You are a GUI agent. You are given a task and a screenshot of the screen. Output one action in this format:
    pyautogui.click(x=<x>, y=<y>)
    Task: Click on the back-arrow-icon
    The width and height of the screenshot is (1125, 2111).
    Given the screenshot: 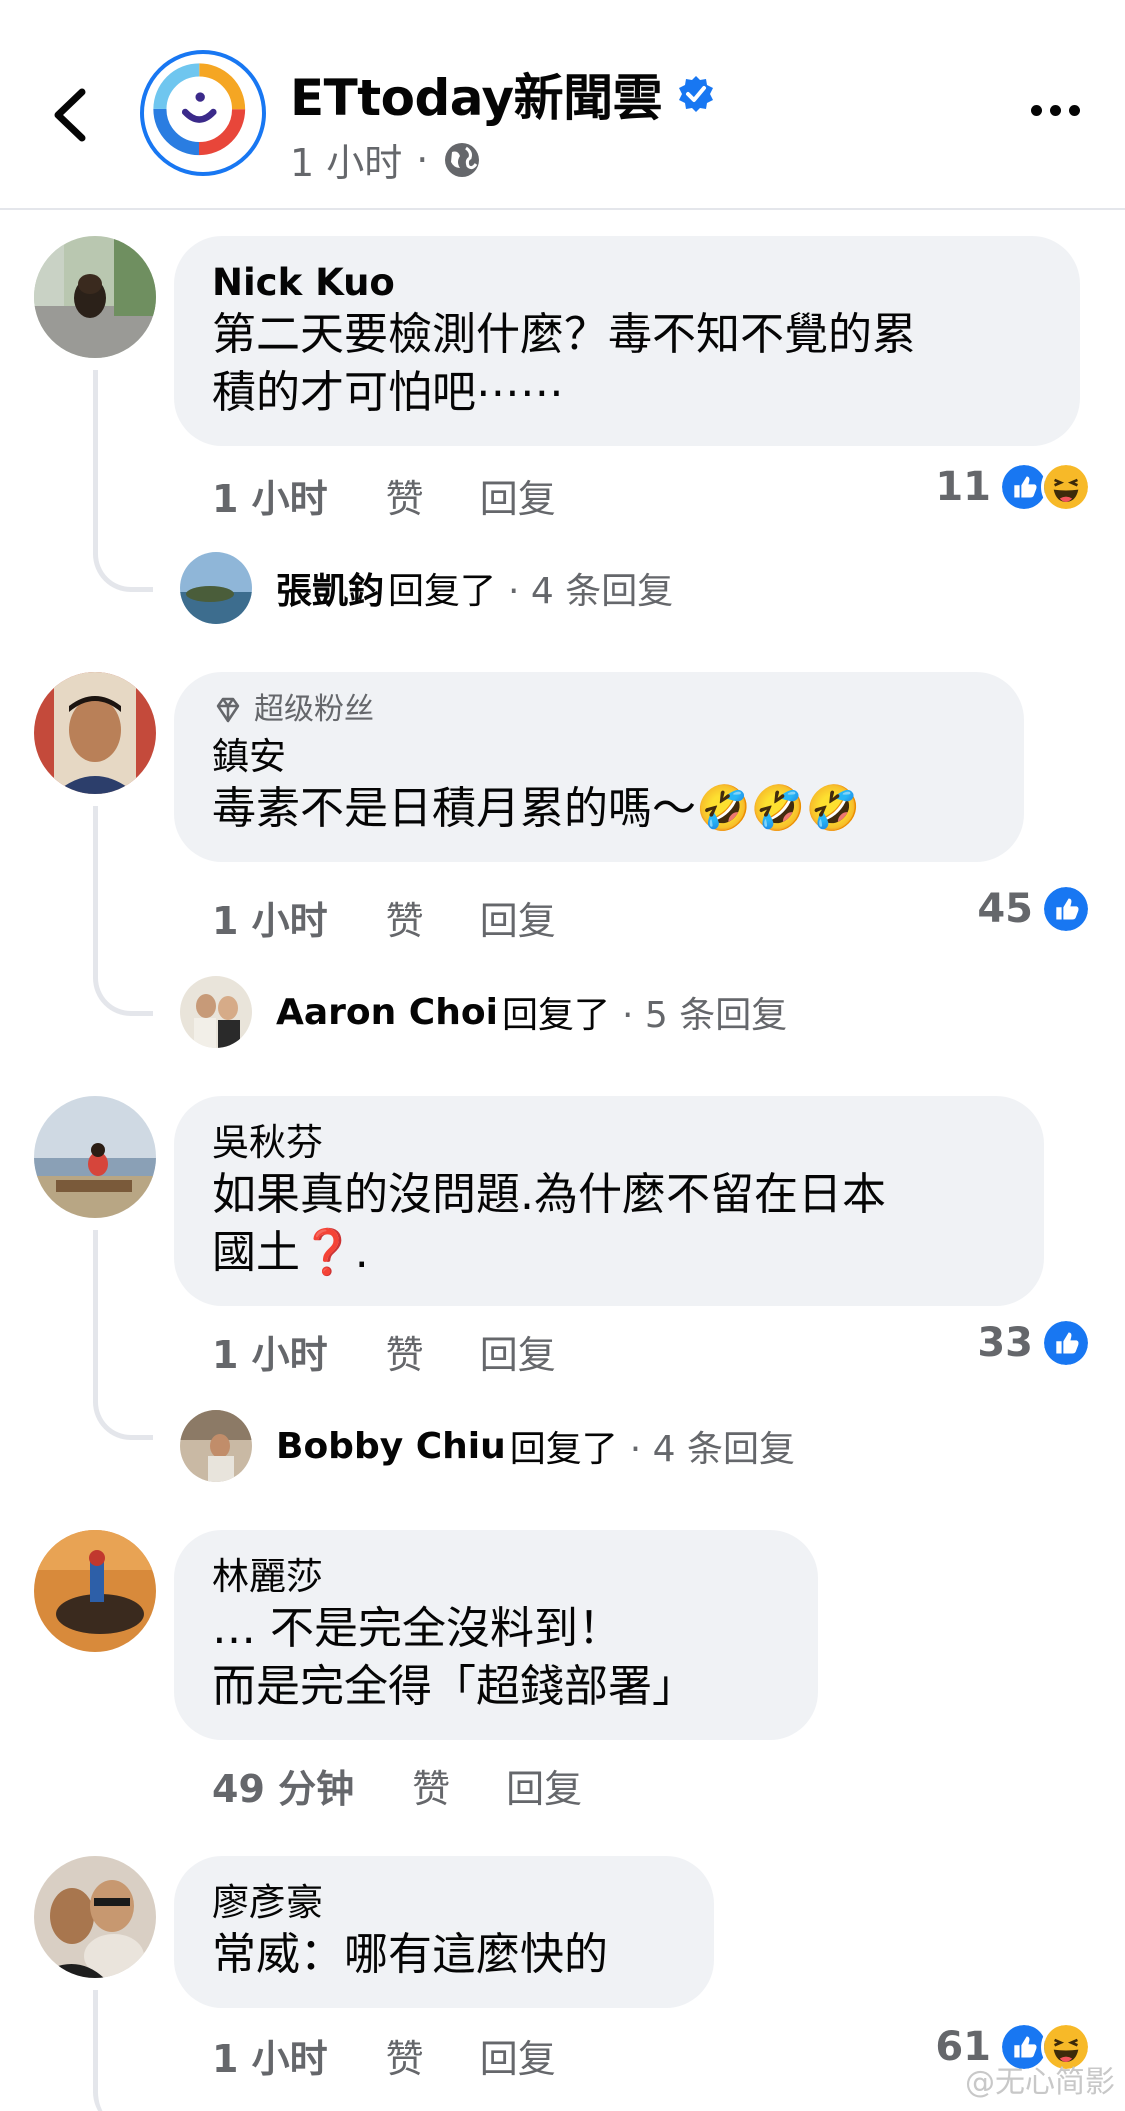 What is the action you would take?
    pyautogui.click(x=70, y=115)
    